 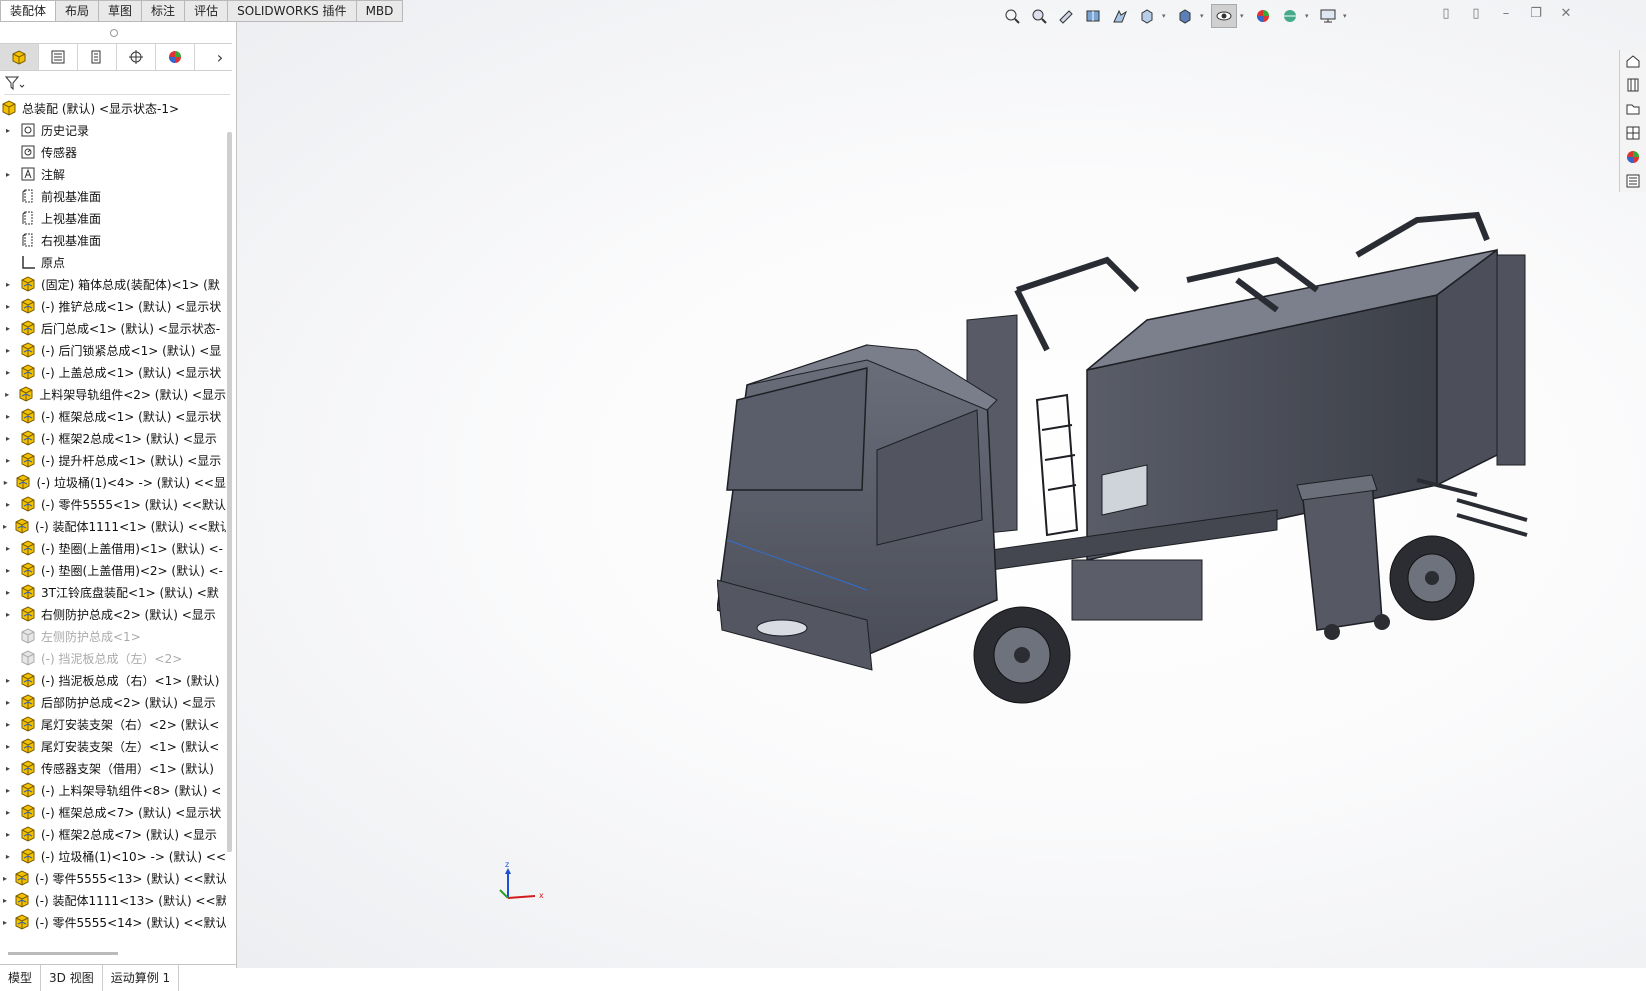 I want to click on bottom-tab-1: 3D 视图, so click(x=72, y=978).